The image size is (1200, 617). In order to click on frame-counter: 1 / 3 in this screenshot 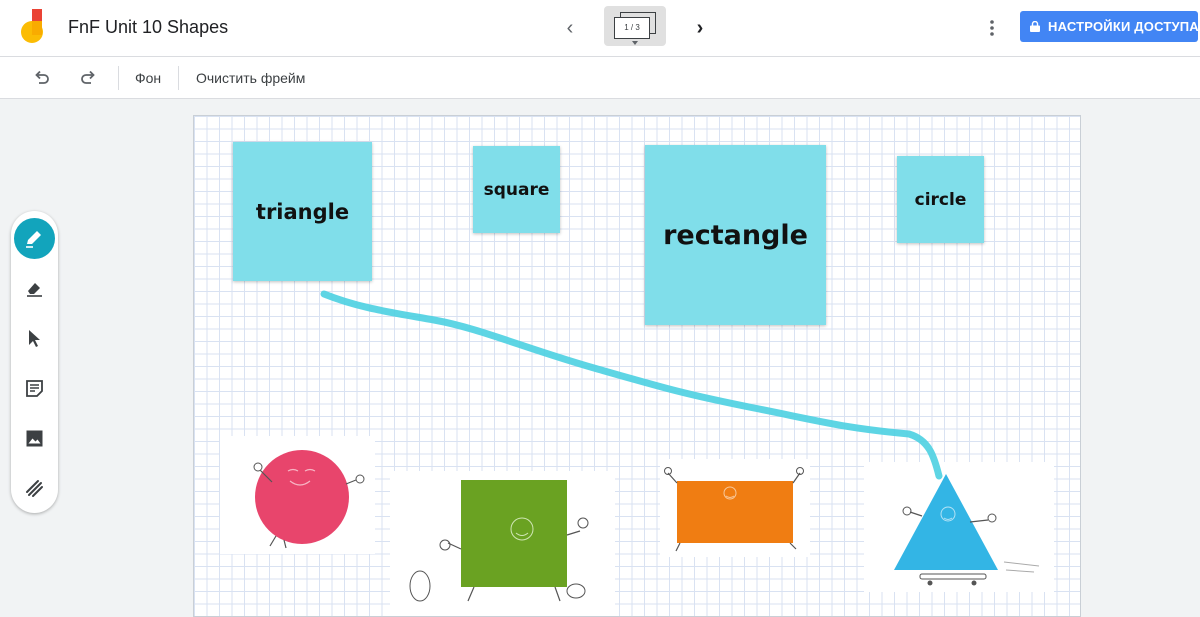, I will do `click(632, 28)`.